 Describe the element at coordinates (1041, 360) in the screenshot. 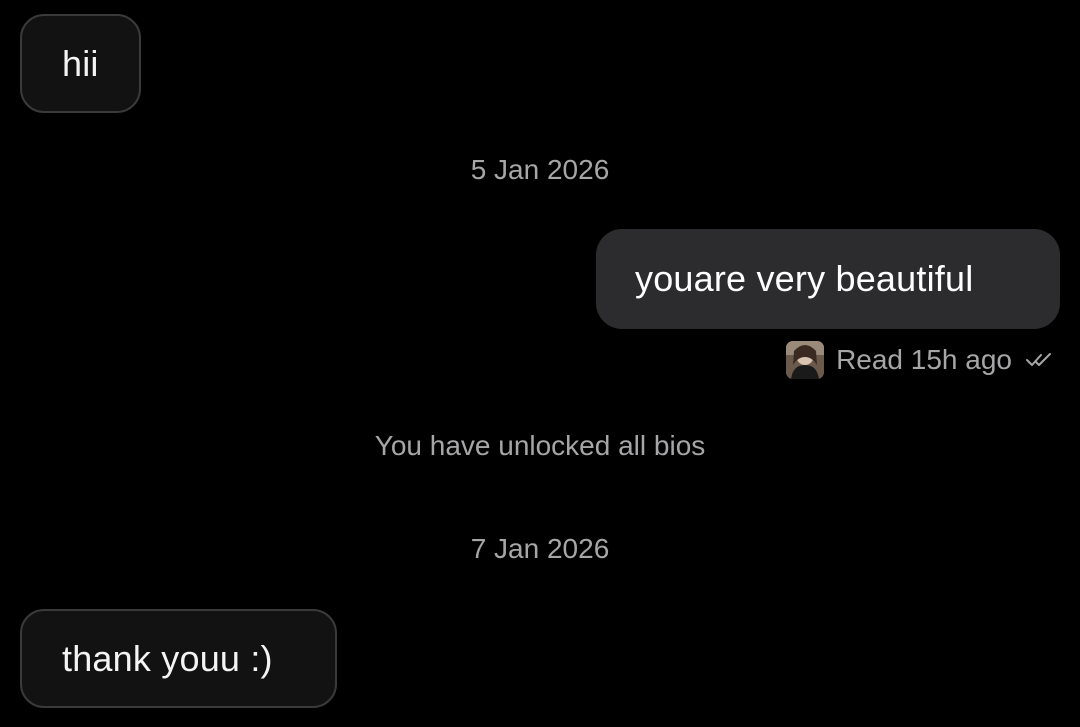

I see `double-check-icon` at that location.